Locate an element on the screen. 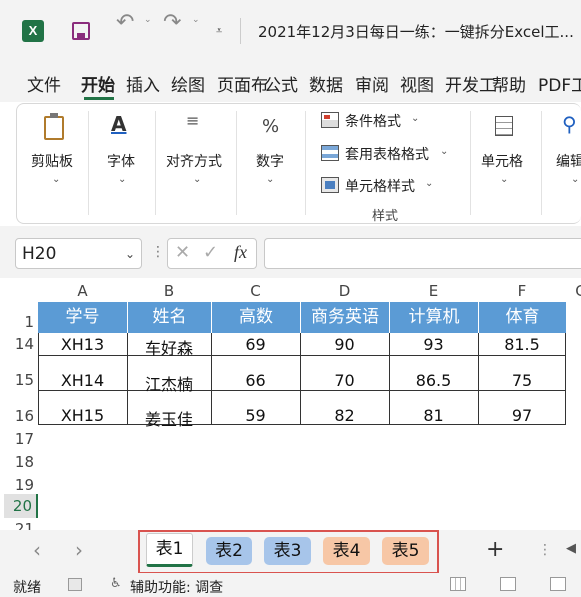 The height and width of the screenshot is (597, 581). align-icon: ≡ is located at coordinates (192, 121).